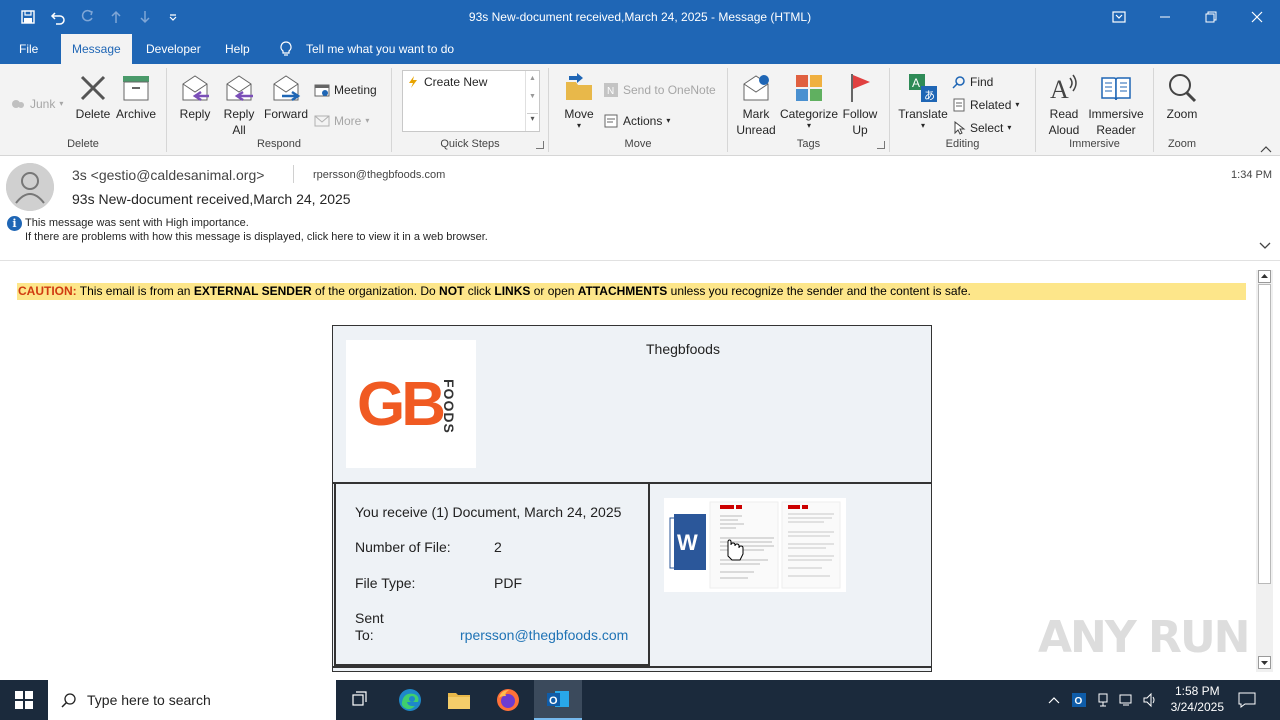 The image size is (1280, 720). I want to click on anyrun-watermark: ANY RUN, so click(1144, 637).